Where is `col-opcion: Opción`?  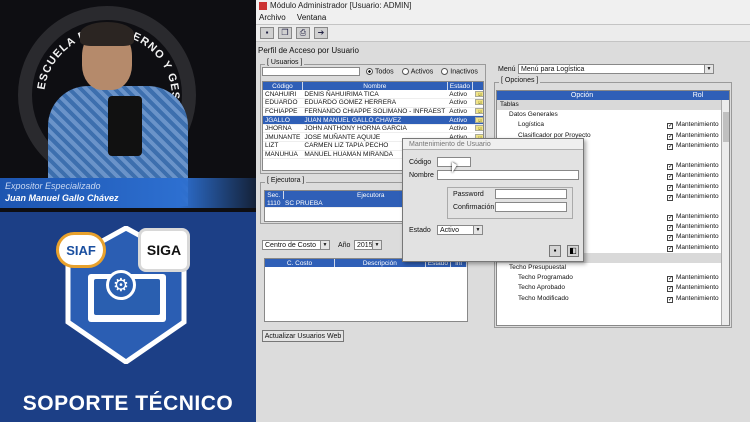
col-opcion: Opción is located at coordinates (582, 95).